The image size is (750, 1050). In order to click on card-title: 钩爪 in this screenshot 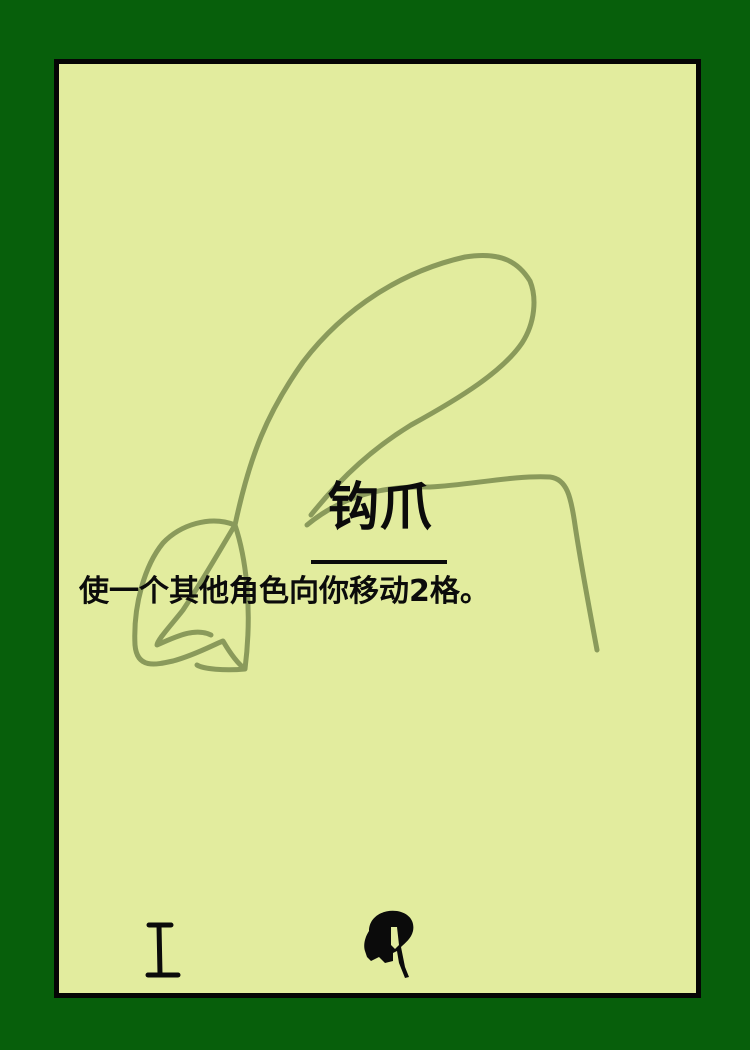, I will do `click(379, 508)`.